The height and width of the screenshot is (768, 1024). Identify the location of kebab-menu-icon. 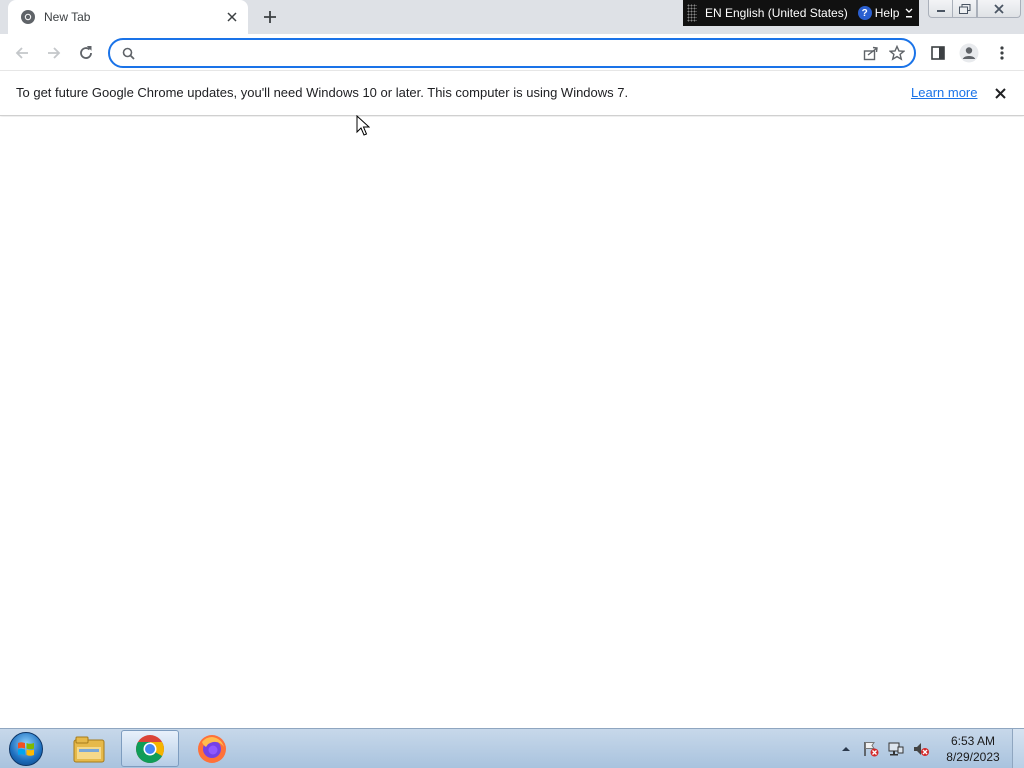
(1002, 53).